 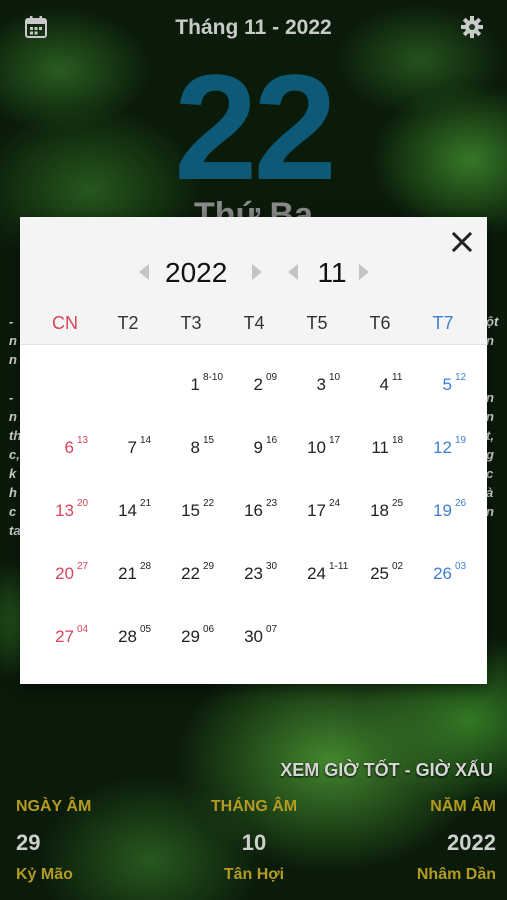 What do you see at coordinates (335, 440) in the screenshot?
I see `lunar-day-number: 17` at bounding box center [335, 440].